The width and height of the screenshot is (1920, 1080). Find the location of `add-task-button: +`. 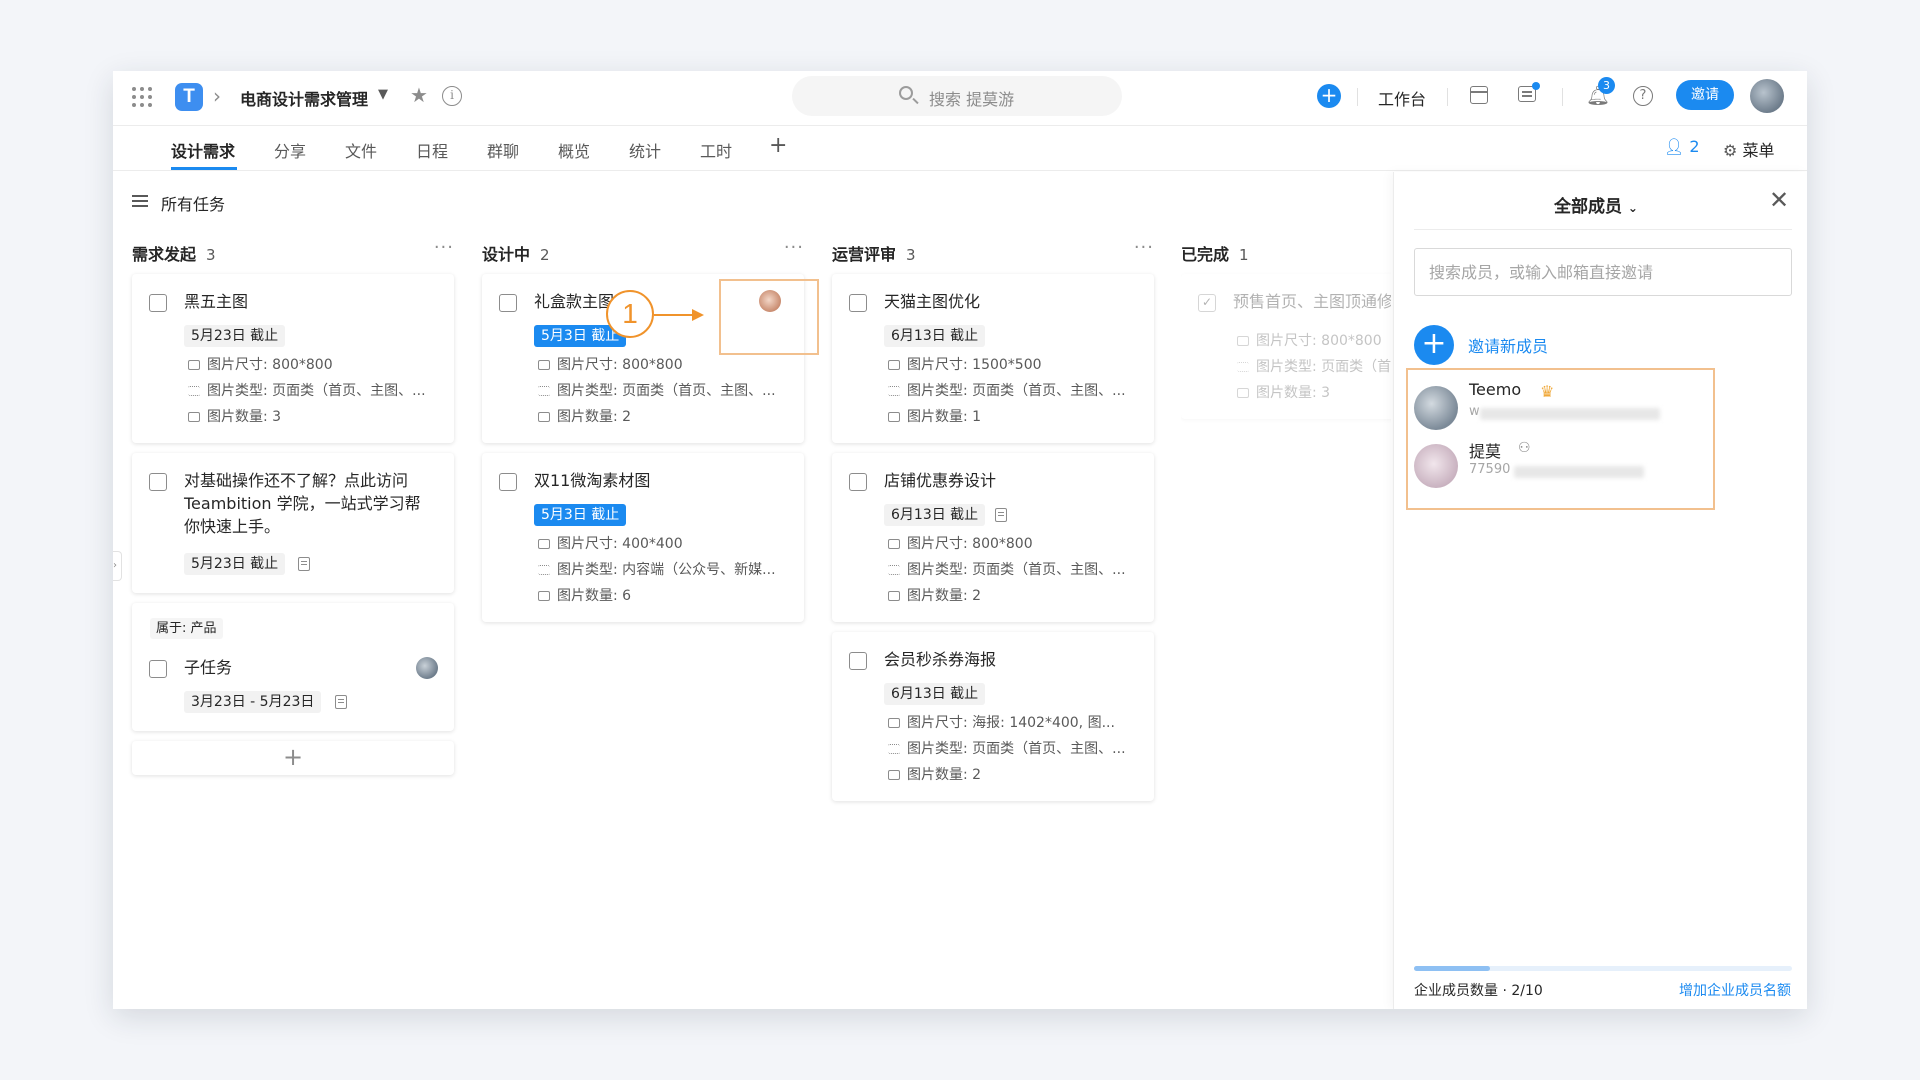

add-task-button: + is located at coordinates (293, 758).